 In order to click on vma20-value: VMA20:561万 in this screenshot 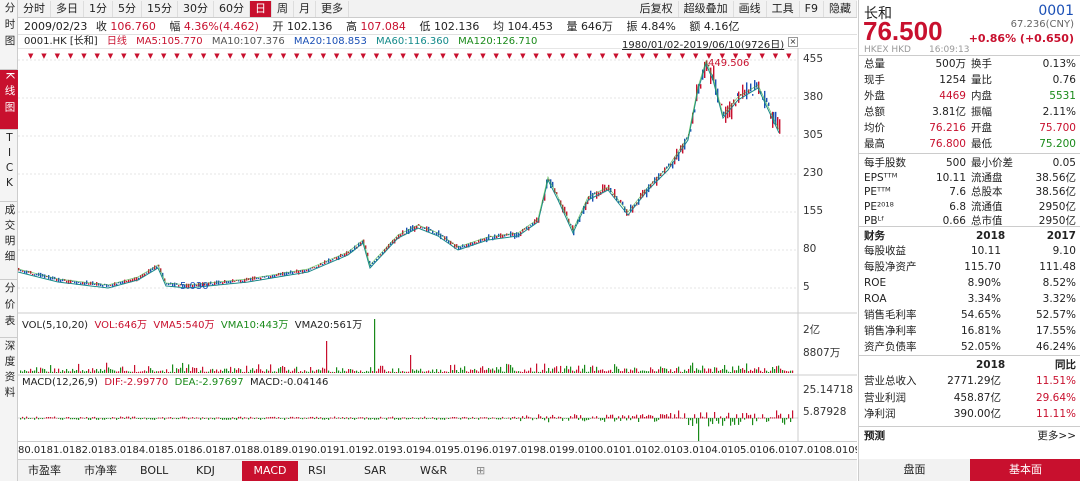, I will do `click(328, 325)`.